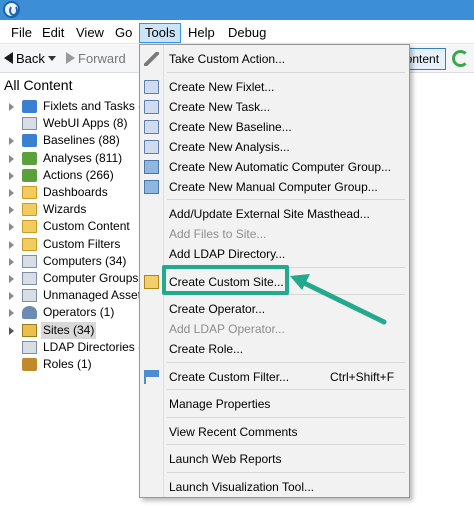  I want to click on menu-item-create-custom-filter: Create Custom Filter... Ctrl+Shift+F, so click(274, 377).